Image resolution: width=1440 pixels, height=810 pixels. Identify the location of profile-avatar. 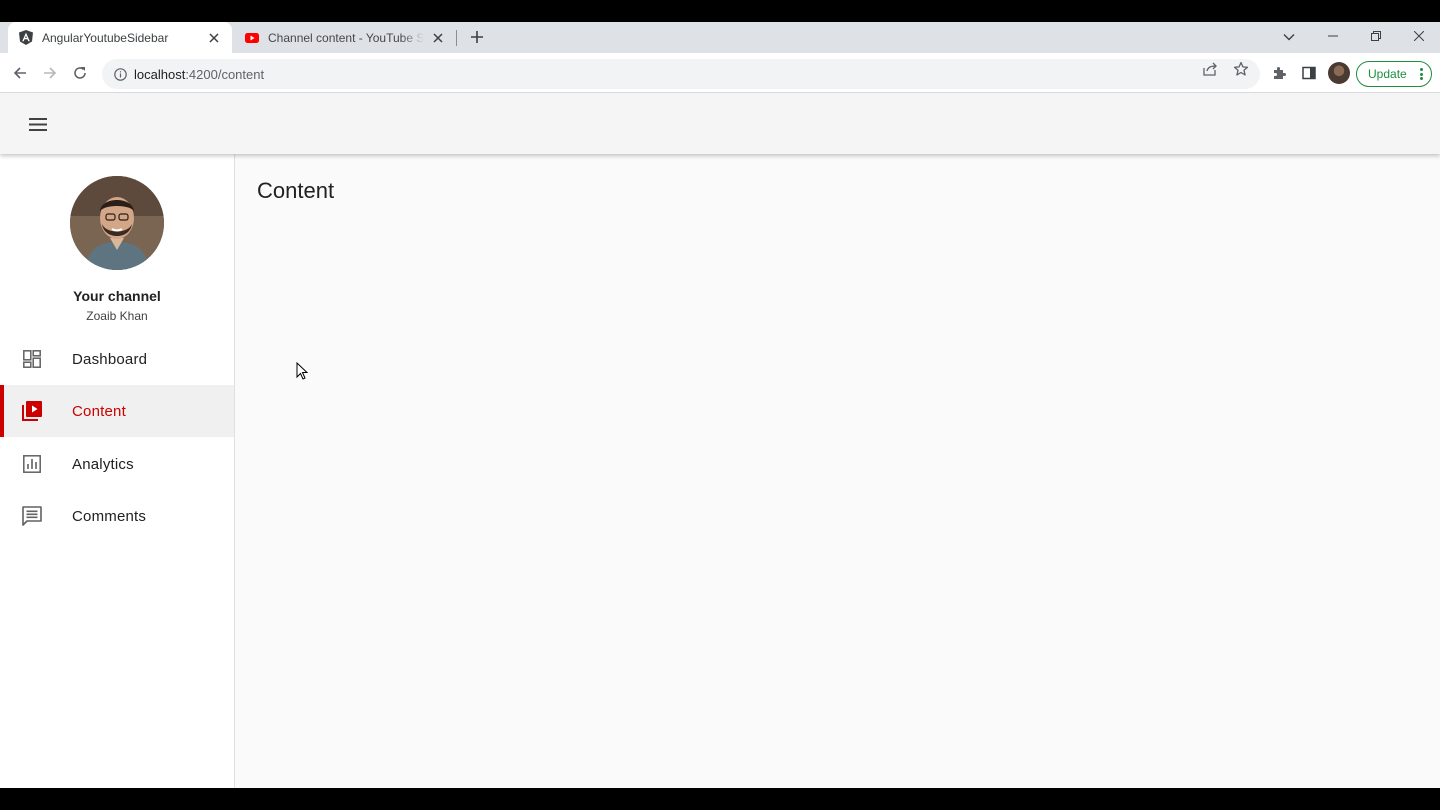
(1339, 73).